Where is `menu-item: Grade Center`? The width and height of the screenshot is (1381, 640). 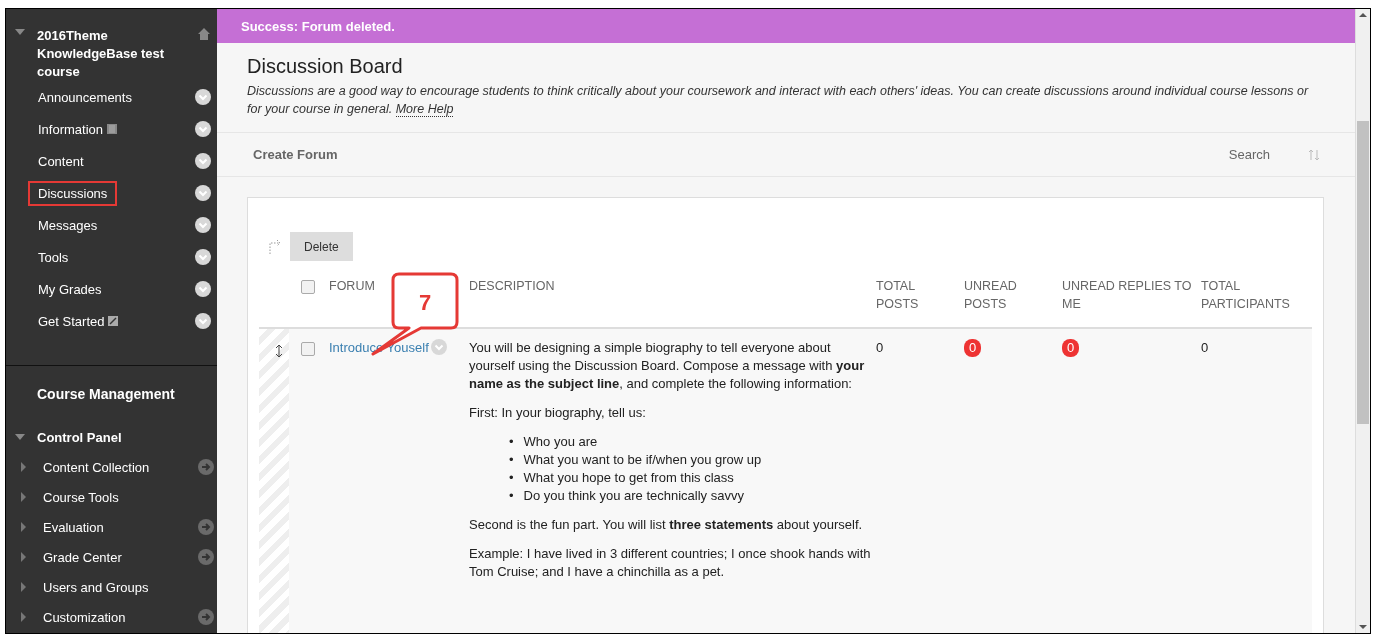
menu-item: Grade Center is located at coordinates (120, 557).